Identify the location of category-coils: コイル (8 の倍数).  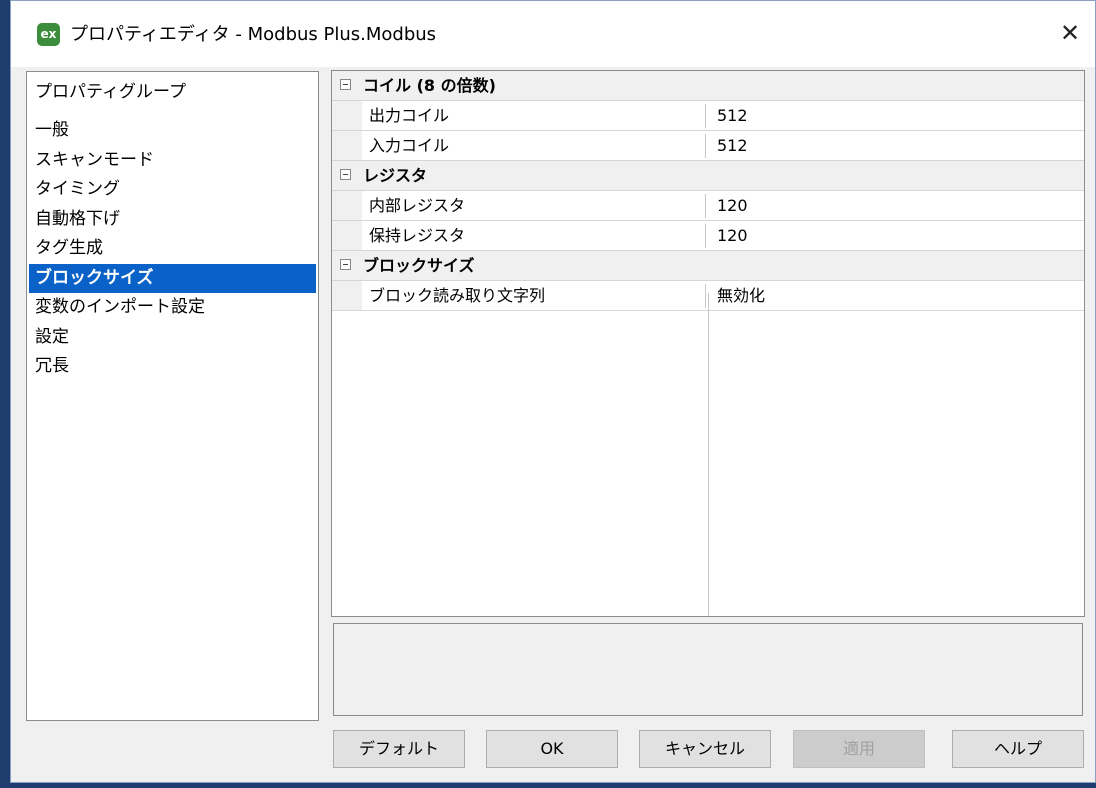
(708, 86).